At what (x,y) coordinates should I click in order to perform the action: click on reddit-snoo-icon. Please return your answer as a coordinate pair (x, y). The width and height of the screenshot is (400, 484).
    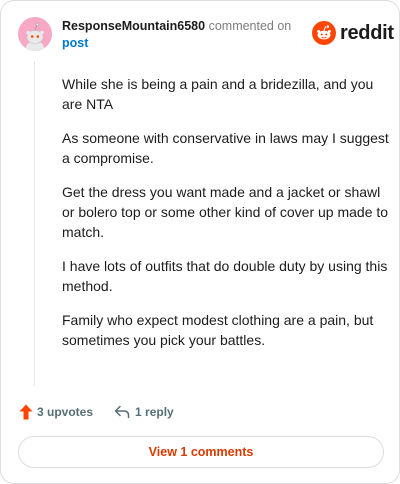
    Looking at the image, I should click on (324, 33).